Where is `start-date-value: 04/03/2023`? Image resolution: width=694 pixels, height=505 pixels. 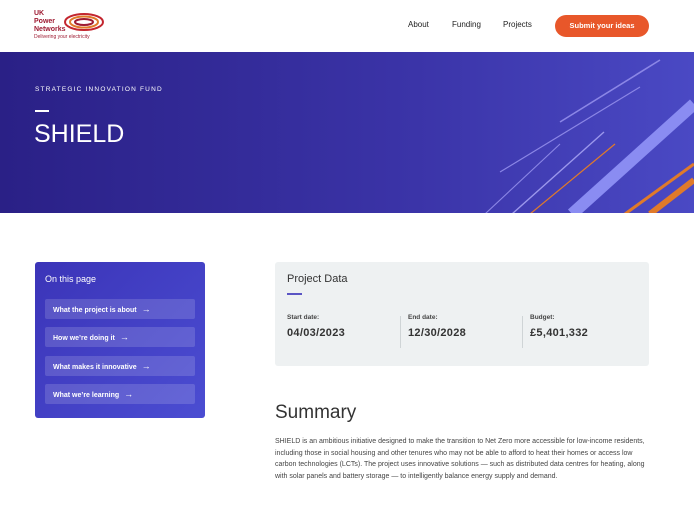 start-date-value: 04/03/2023 is located at coordinates (316, 333).